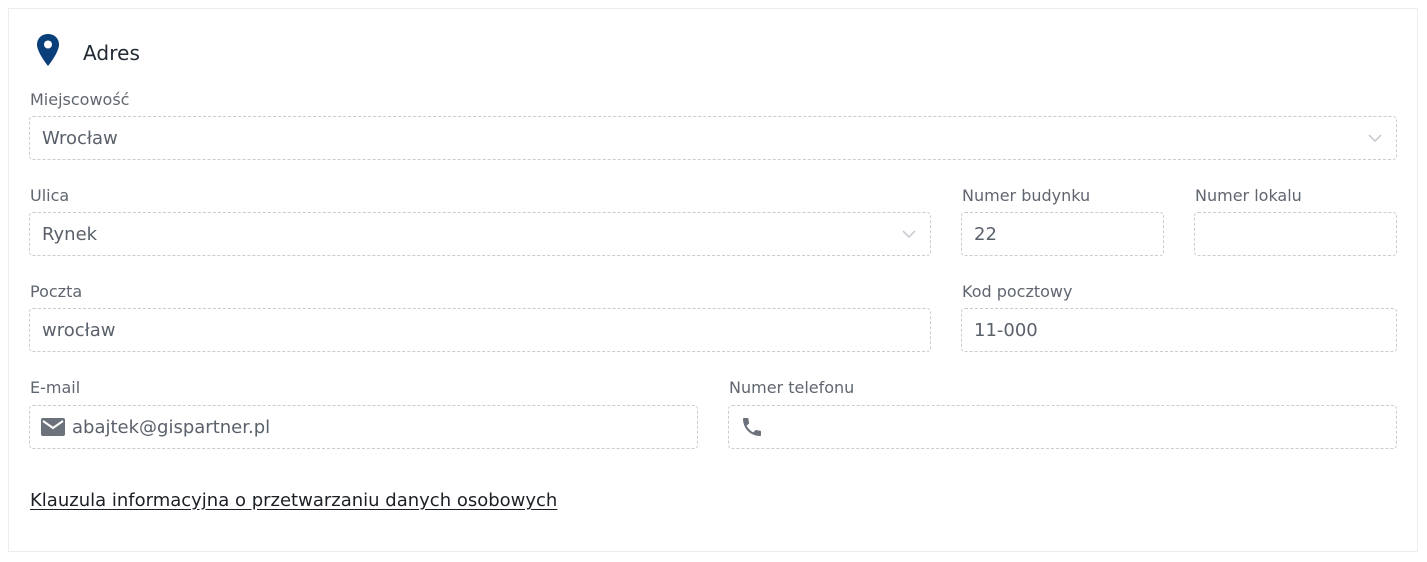 This screenshot has height=562, width=1427. Describe the element at coordinates (79, 330) in the screenshot. I see `post-office-value: wrocław` at that location.